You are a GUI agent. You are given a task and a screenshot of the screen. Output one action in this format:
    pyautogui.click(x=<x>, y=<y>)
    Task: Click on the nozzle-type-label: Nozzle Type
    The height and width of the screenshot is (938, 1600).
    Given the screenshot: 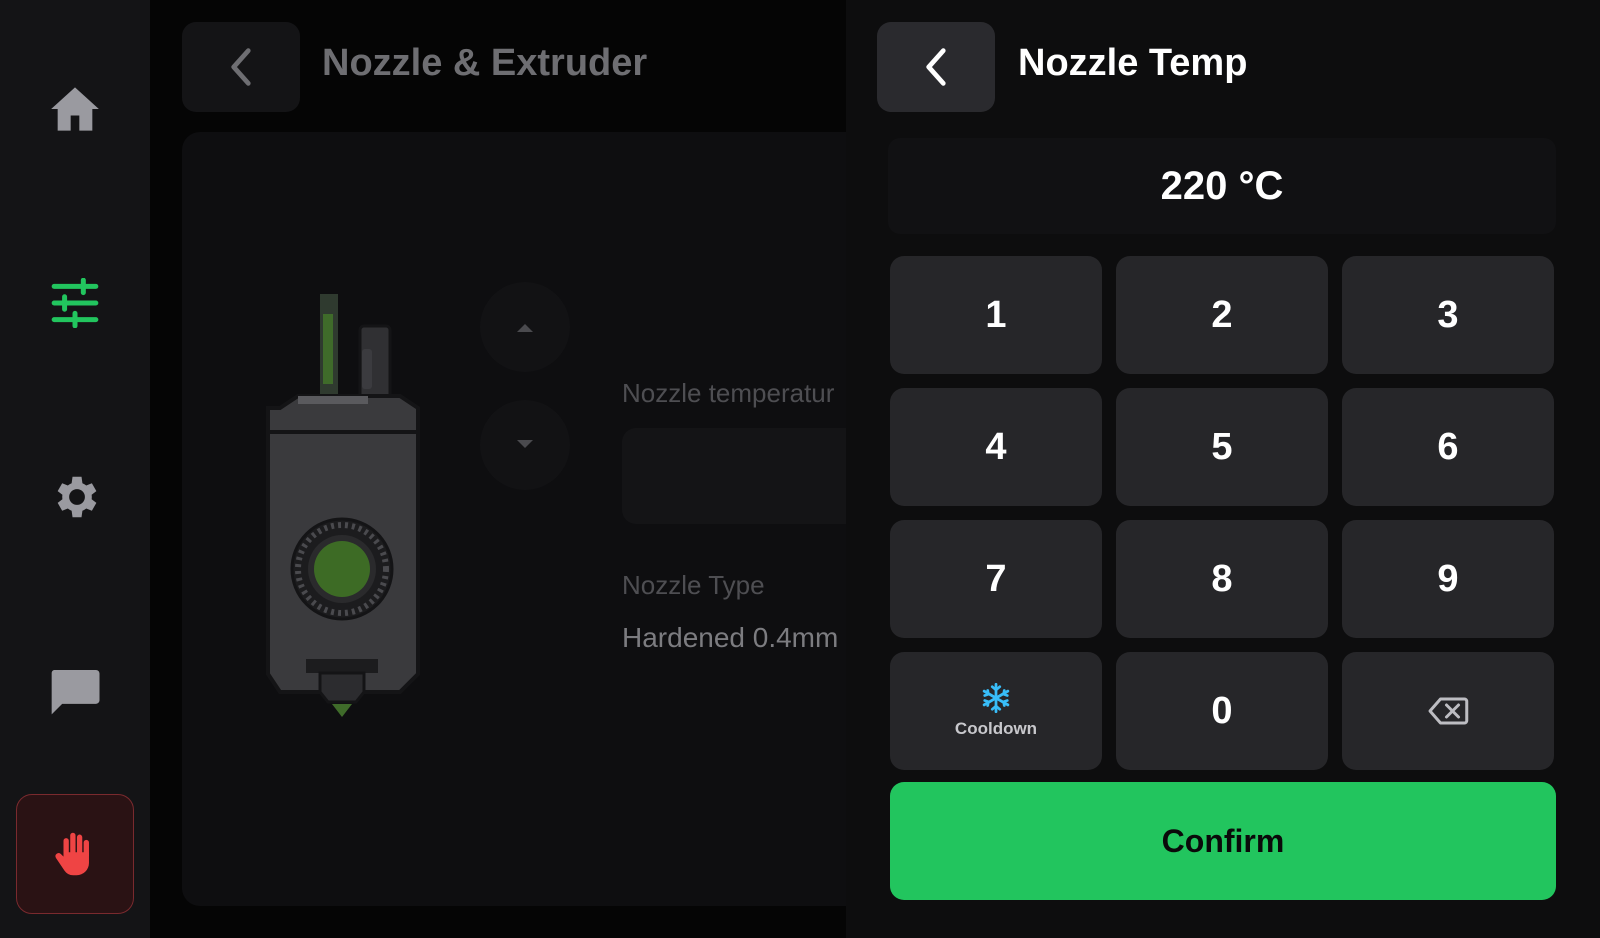 What is the action you would take?
    pyautogui.click(x=693, y=585)
    